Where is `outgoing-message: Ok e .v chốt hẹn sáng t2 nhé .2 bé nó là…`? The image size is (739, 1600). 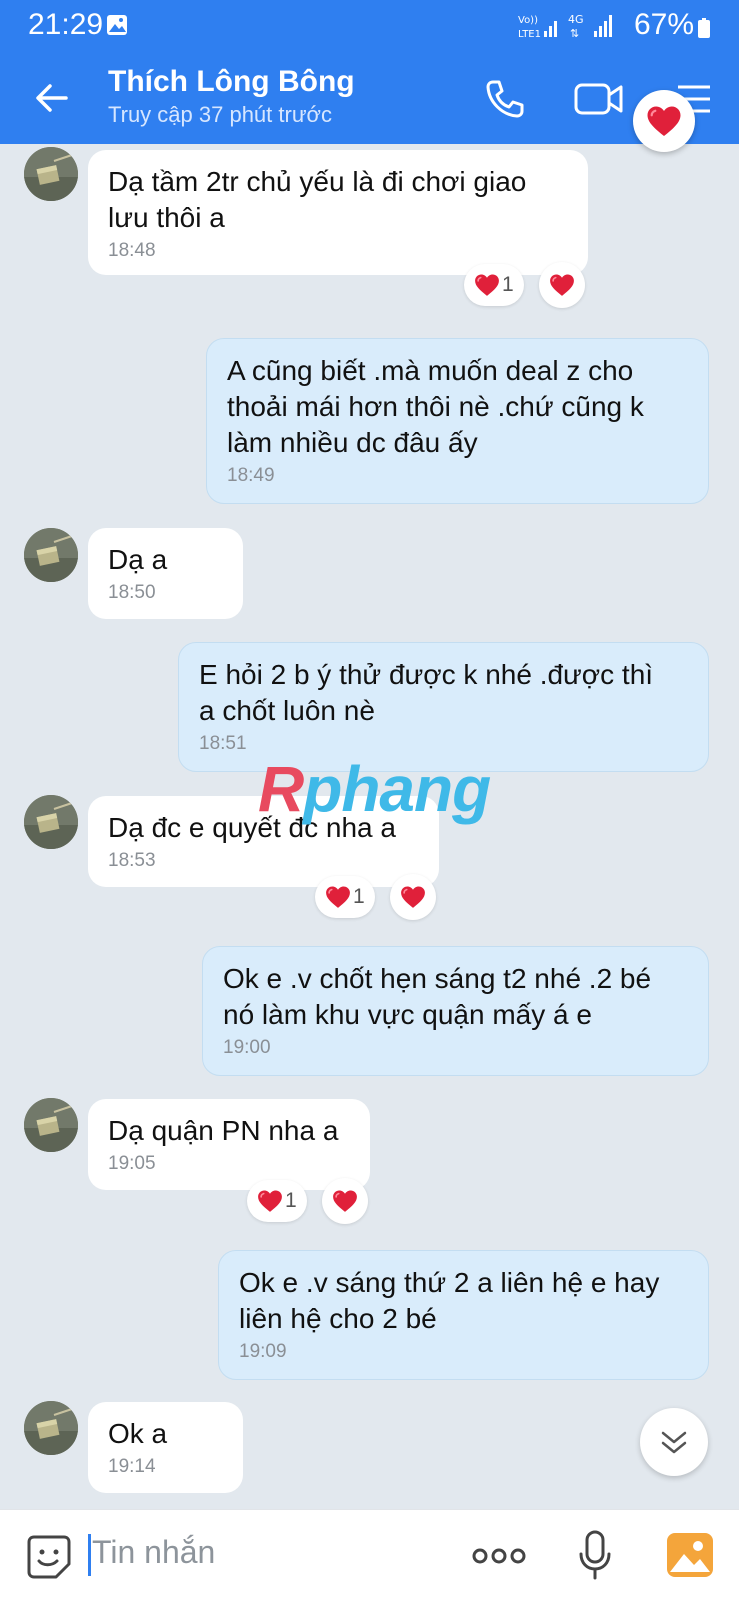
outgoing-message: Ok e .v chốt hẹn sáng t2 nhé .2 bé nó là… is located at coordinates (455, 1011).